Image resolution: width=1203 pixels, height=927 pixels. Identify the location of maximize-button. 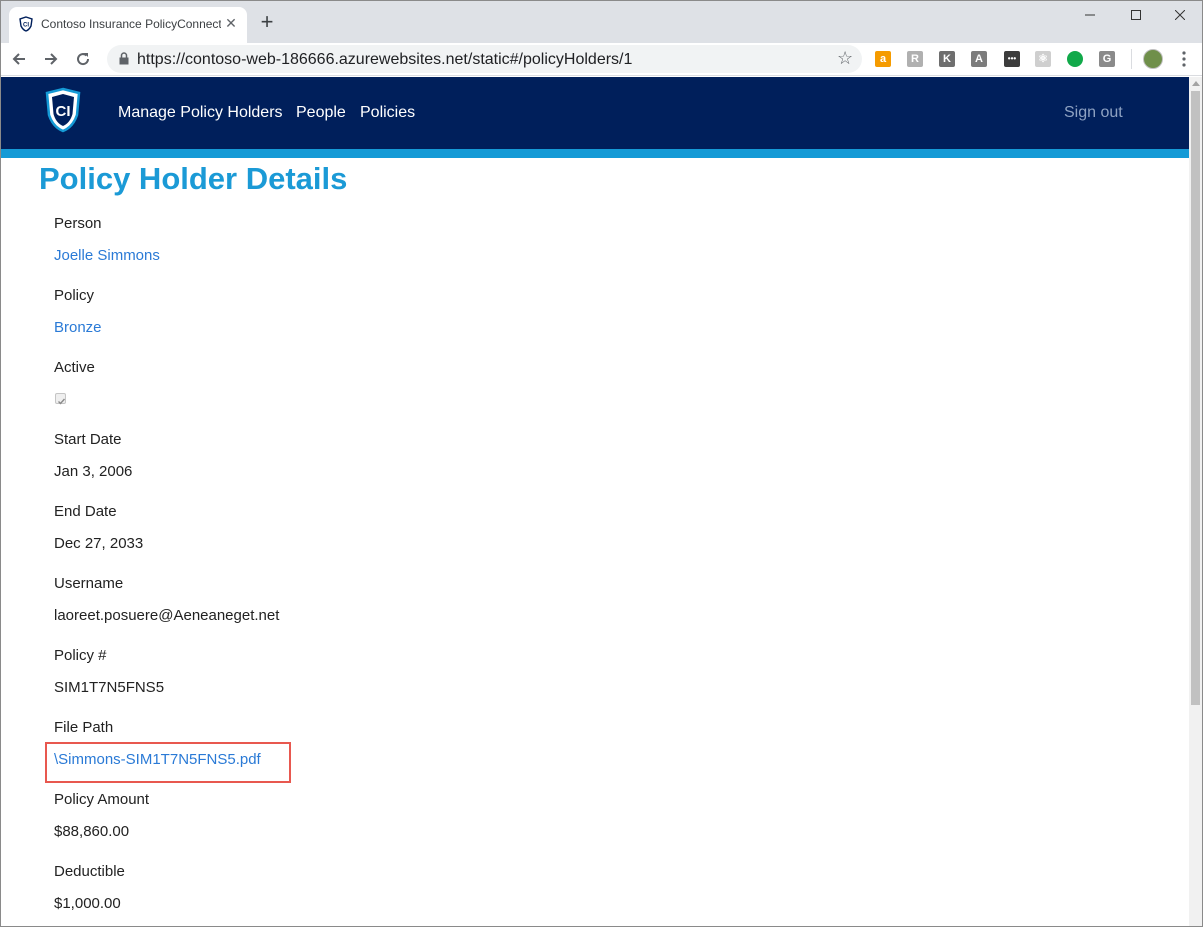
(1136, 15).